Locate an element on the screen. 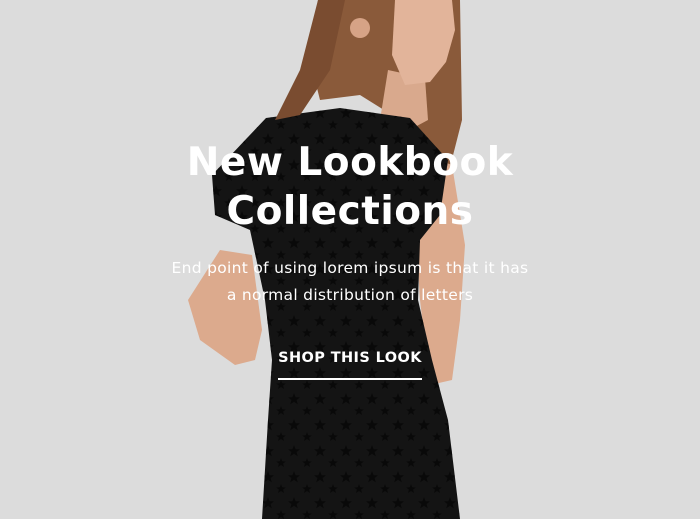  shop-this-look-button: SHOP THIS LOOK is located at coordinates (350, 363).